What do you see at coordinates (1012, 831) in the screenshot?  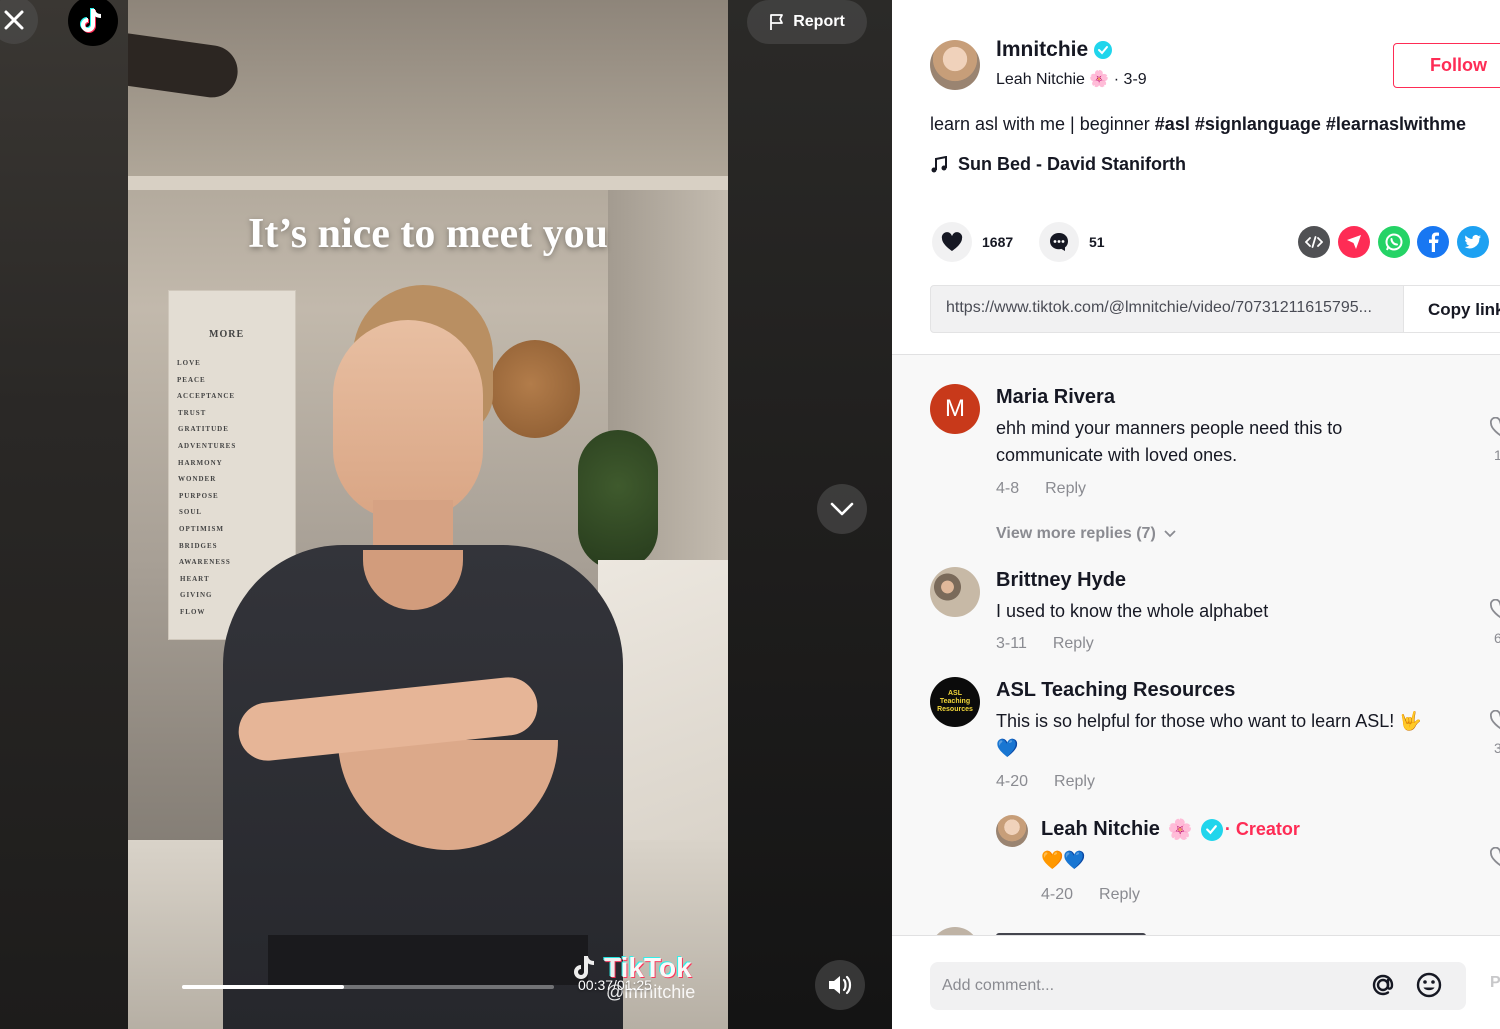 I see `reply-avatar` at bounding box center [1012, 831].